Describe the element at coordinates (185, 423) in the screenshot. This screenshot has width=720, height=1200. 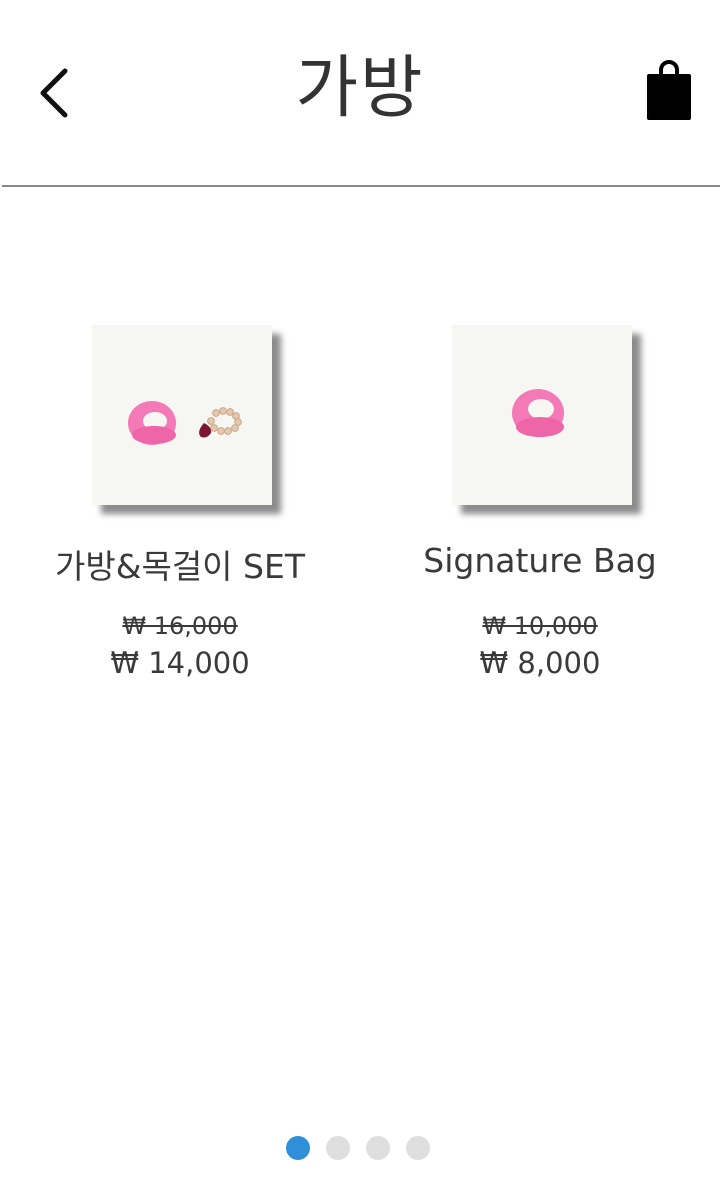
I see `bag-necklace-illustration` at that location.